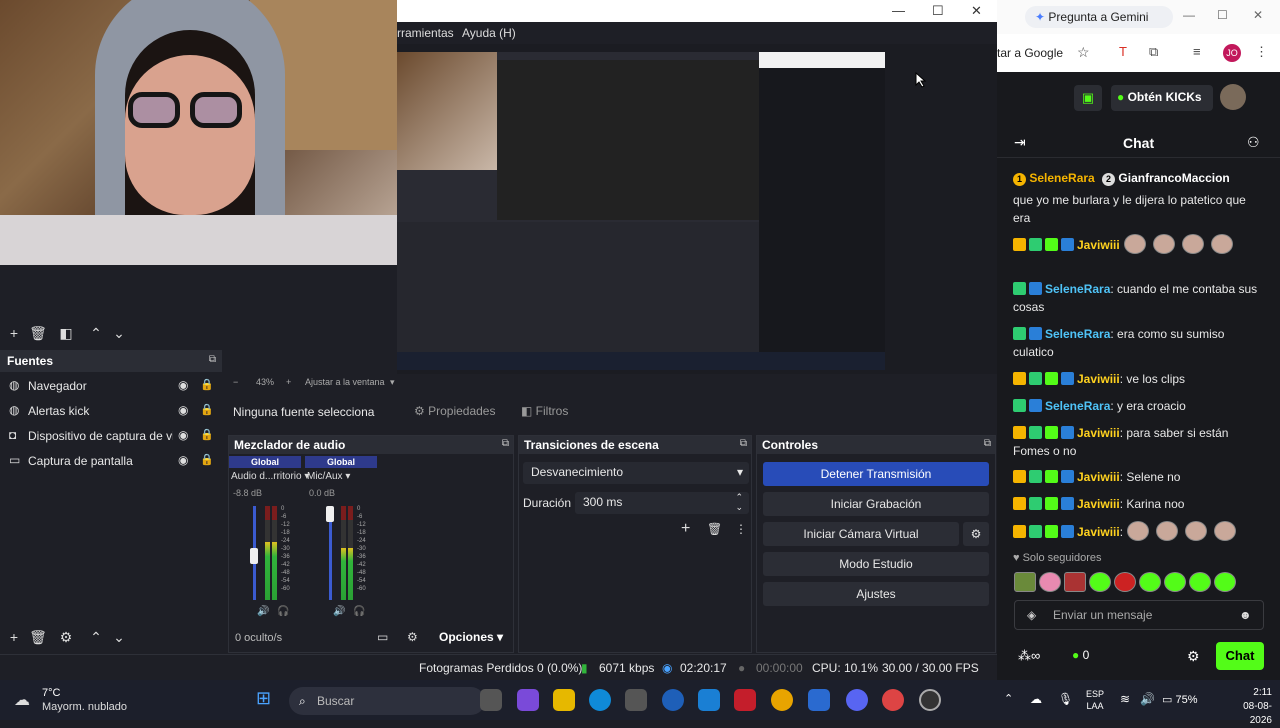 This screenshot has width=1280, height=728. I want to click on store-icon, so click(636, 700).